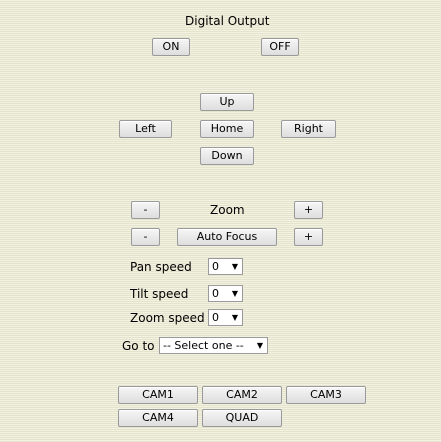 This screenshot has width=441, height=442. I want to click on digital-output-title: Digital Output, so click(227, 21).